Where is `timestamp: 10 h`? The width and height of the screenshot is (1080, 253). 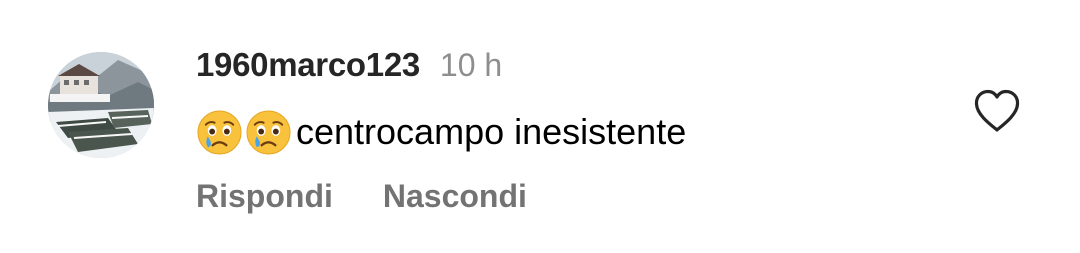
timestamp: 10 h is located at coordinates (471, 65).